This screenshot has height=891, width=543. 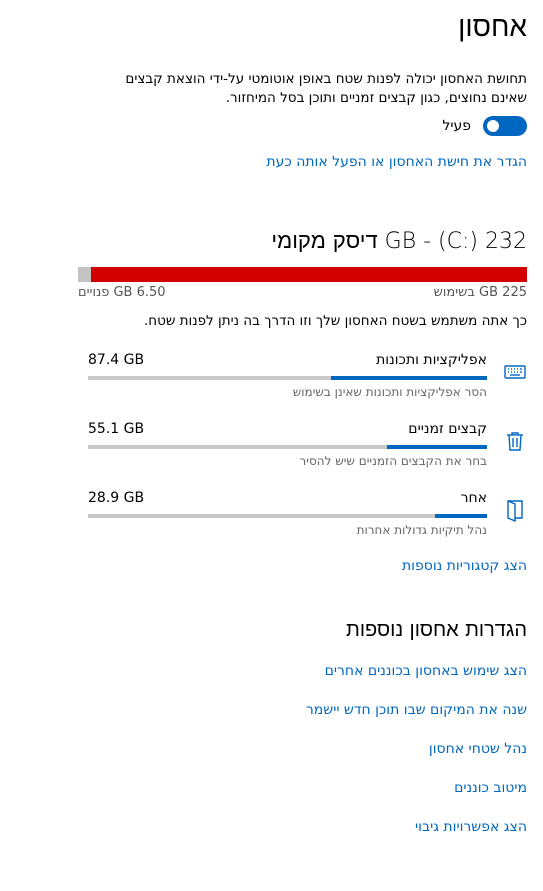 What do you see at coordinates (515, 372) in the screenshot?
I see `keyboard-icon` at bounding box center [515, 372].